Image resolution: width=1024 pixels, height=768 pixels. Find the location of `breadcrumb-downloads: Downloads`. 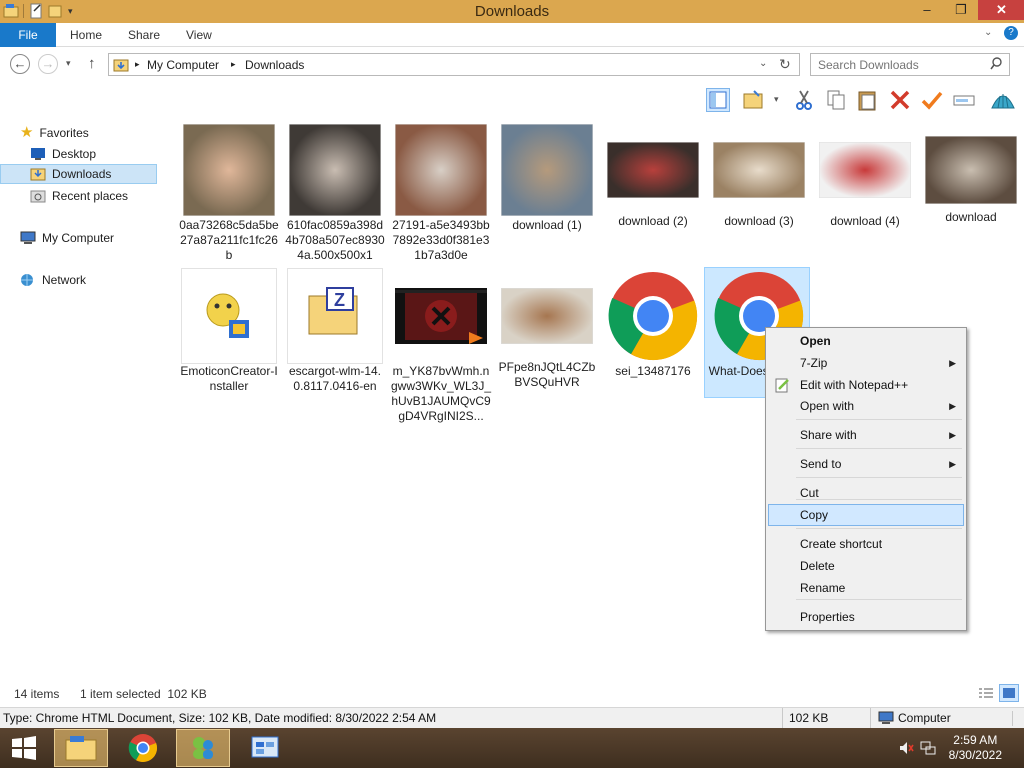

breadcrumb-downloads: Downloads is located at coordinates (274, 65).